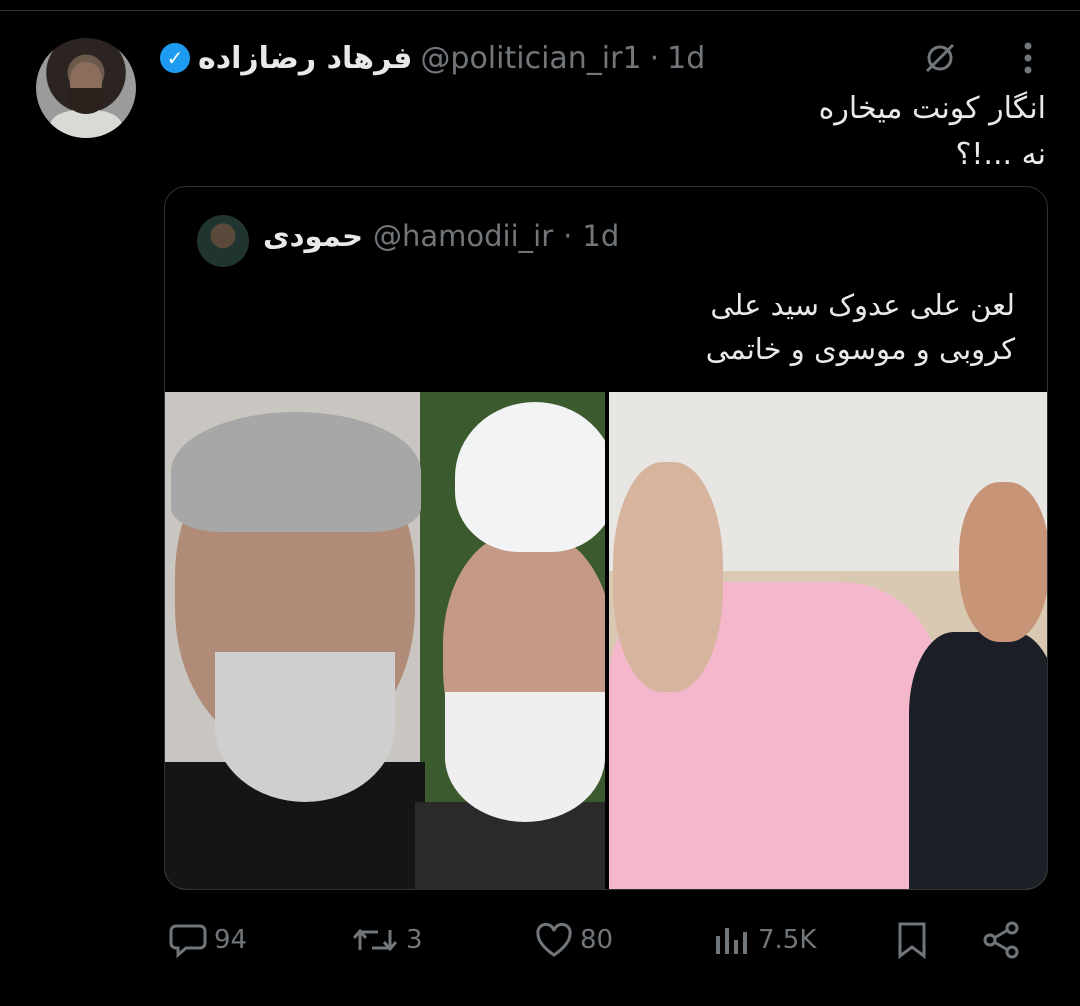  I want to click on author-display-name: فرهاد رضازاده, so click(305, 58).